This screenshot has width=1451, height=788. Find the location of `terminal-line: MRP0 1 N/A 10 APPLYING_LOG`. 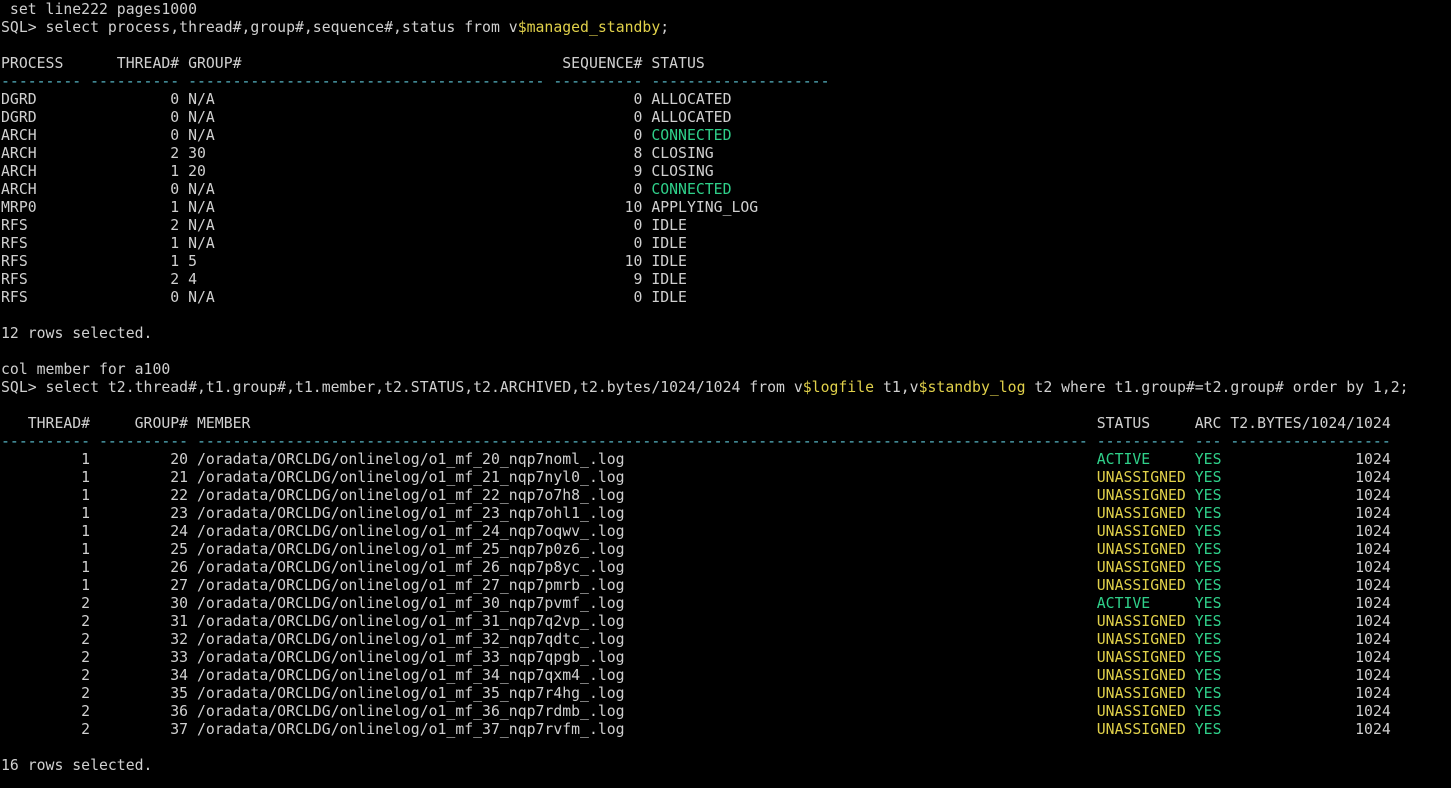

terminal-line: MRP0 1 N/A 10 APPLYING_LOG is located at coordinates (726, 208).